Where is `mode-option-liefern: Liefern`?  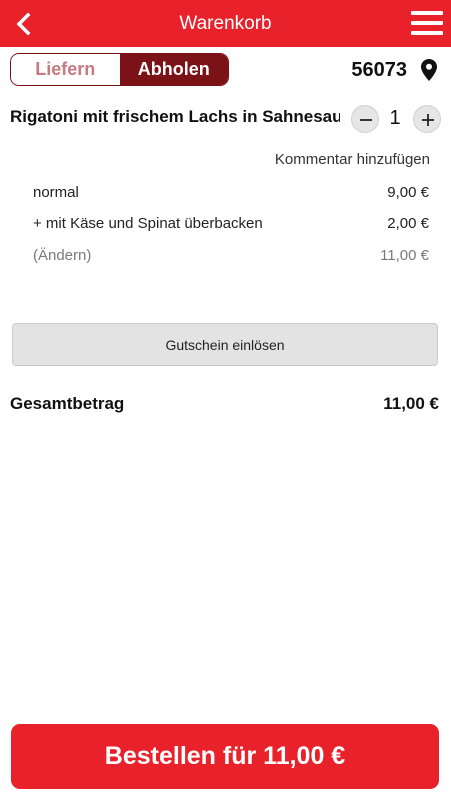
mode-option-liefern: Liefern is located at coordinates (65, 69).